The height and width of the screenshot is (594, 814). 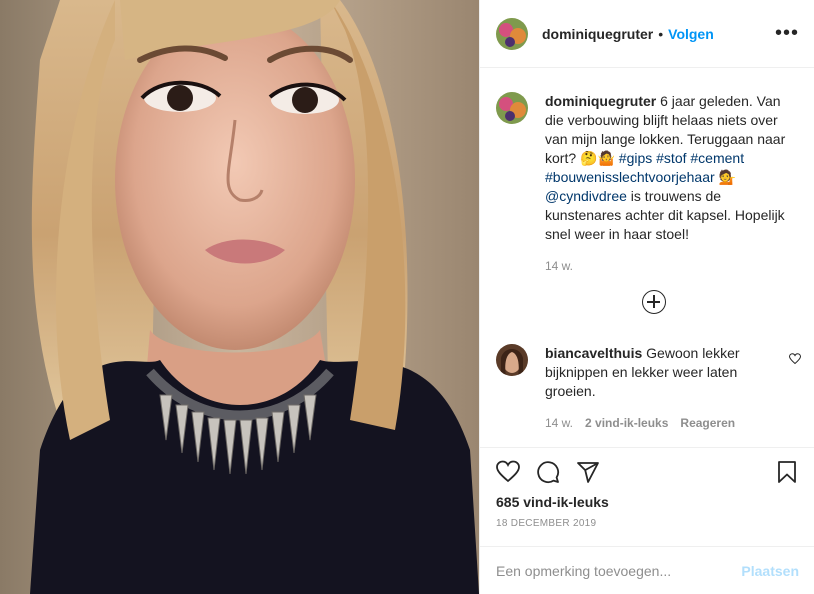 I want to click on commenter-avatar, so click(x=512, y=360).